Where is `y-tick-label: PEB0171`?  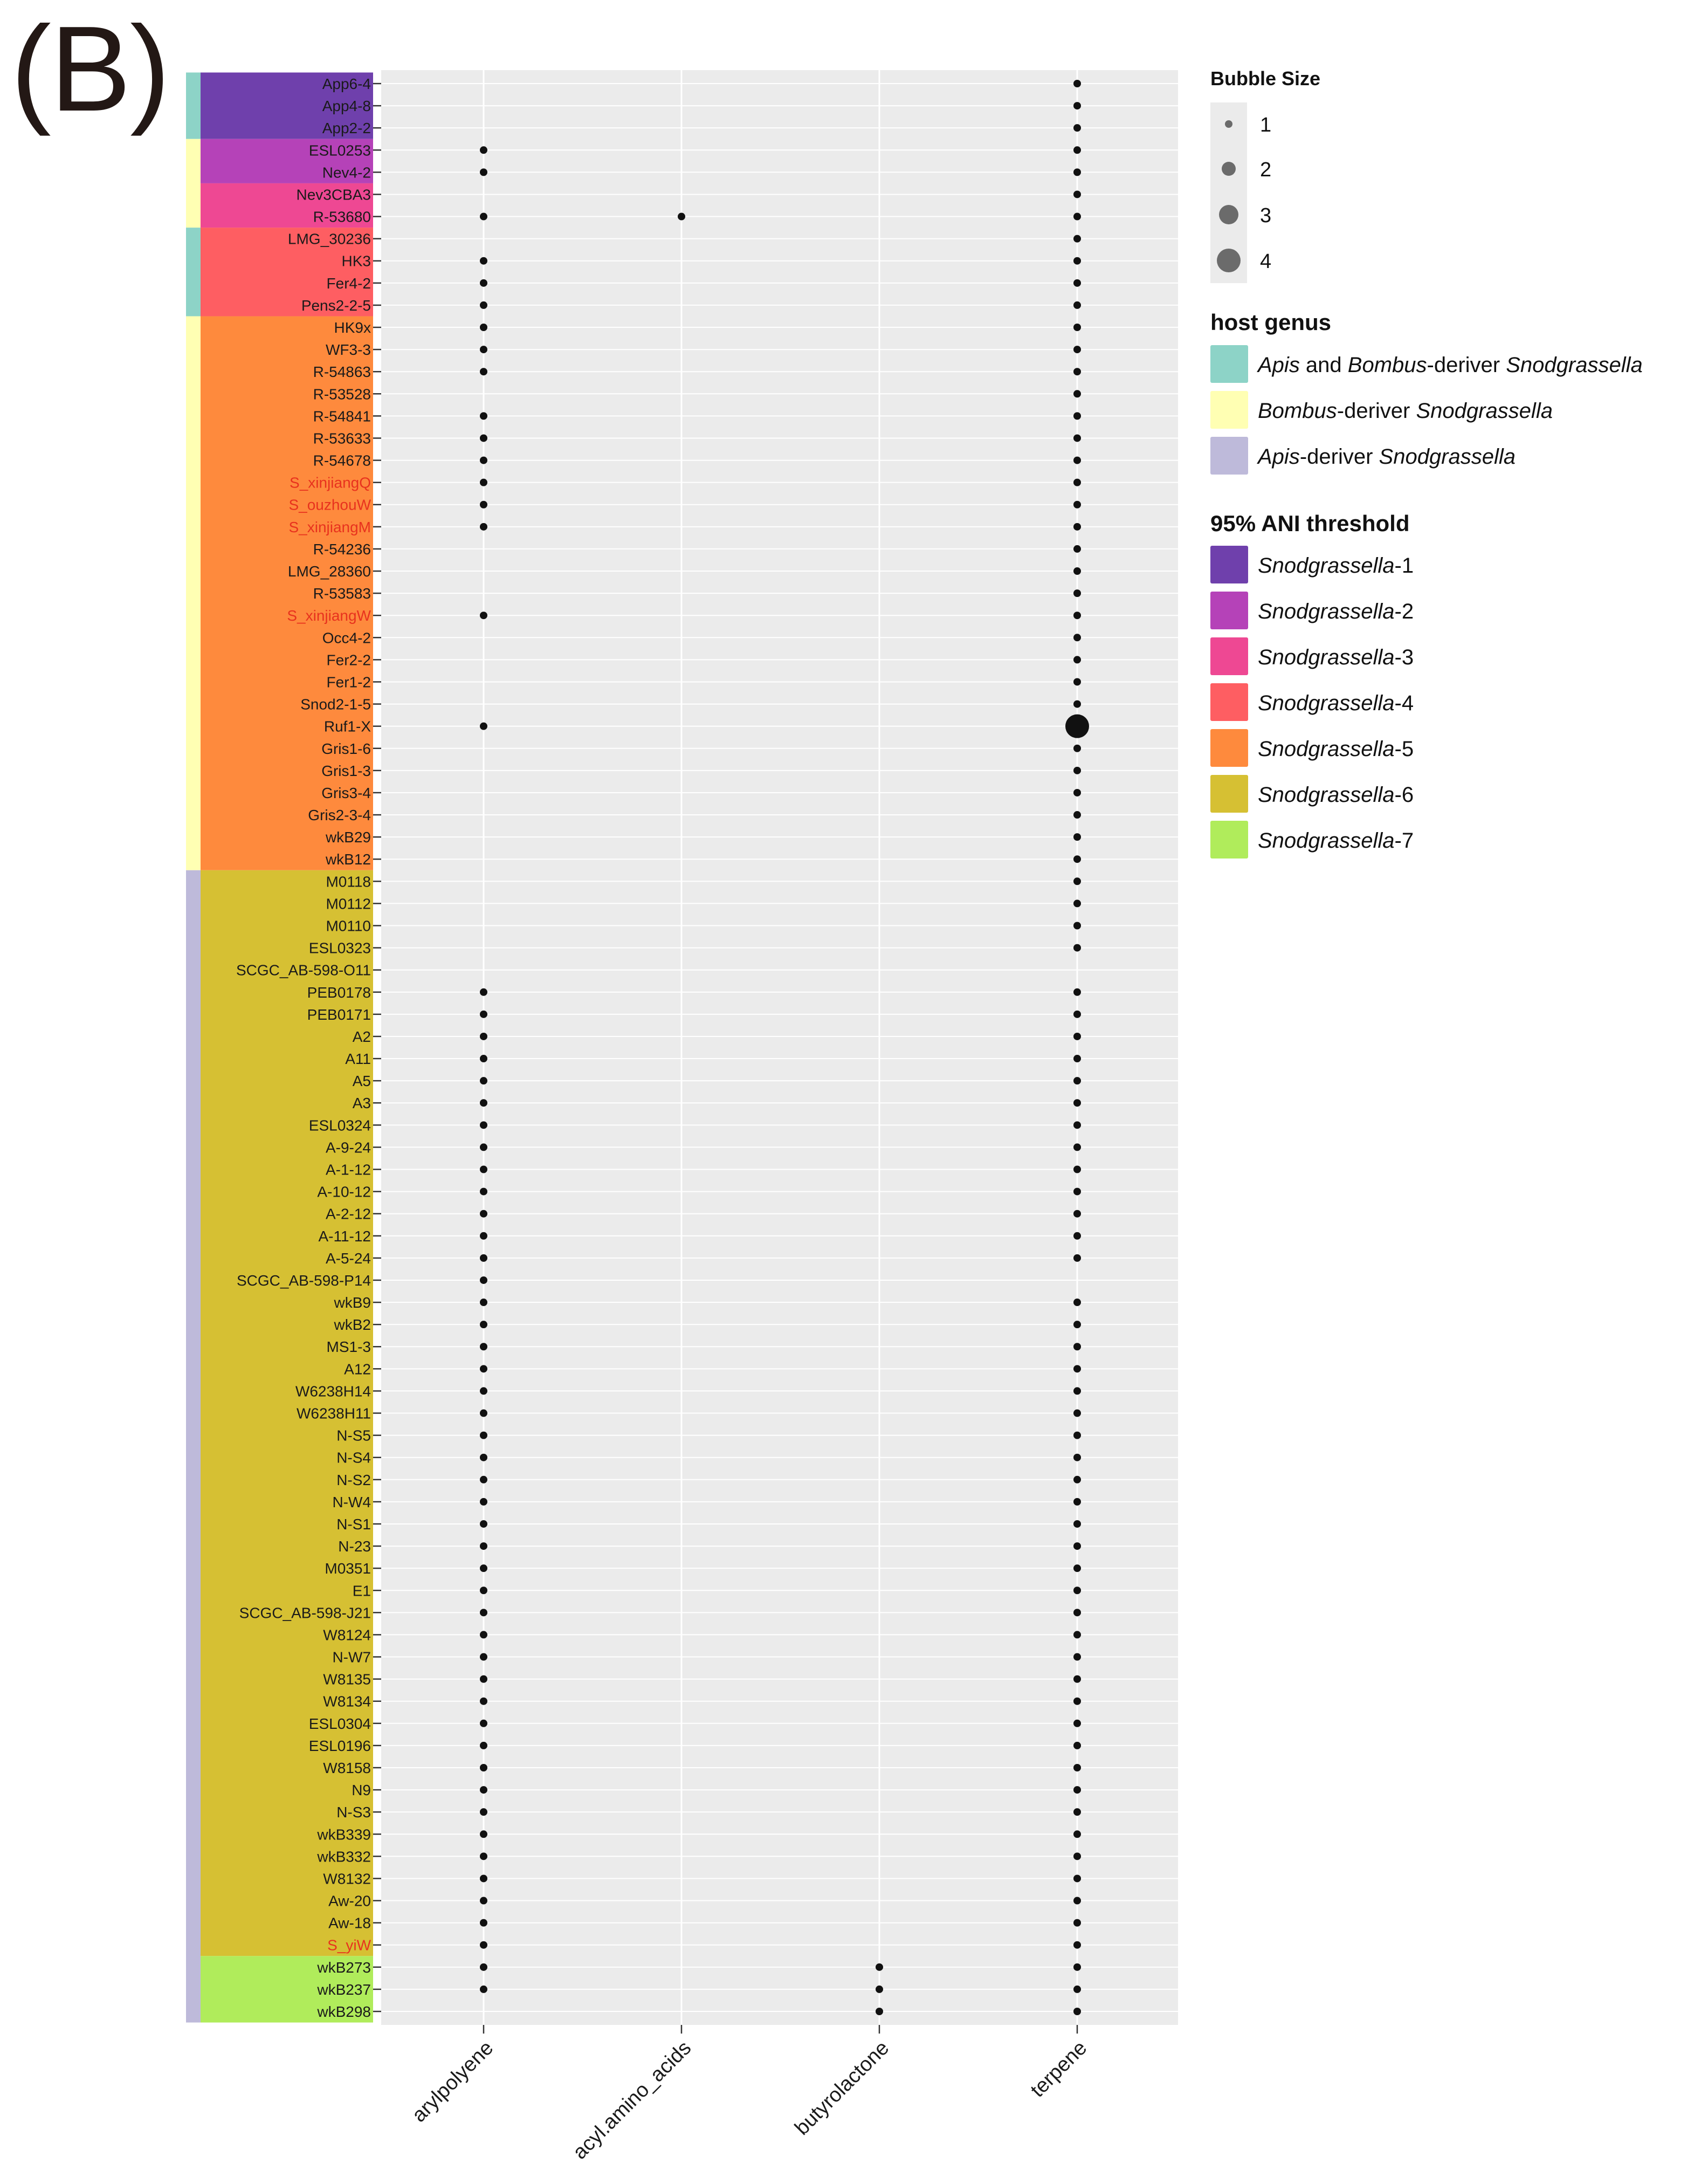 y-tick-label: PEB0171 is located at coordinates (339, 1014).